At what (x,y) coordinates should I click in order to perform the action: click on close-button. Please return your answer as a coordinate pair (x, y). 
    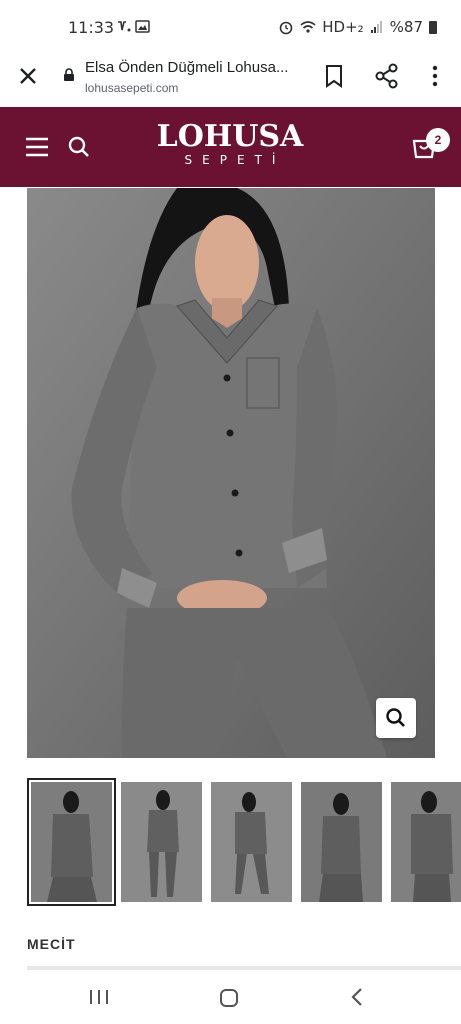
    Looking at the image, I should click on (28, 76).